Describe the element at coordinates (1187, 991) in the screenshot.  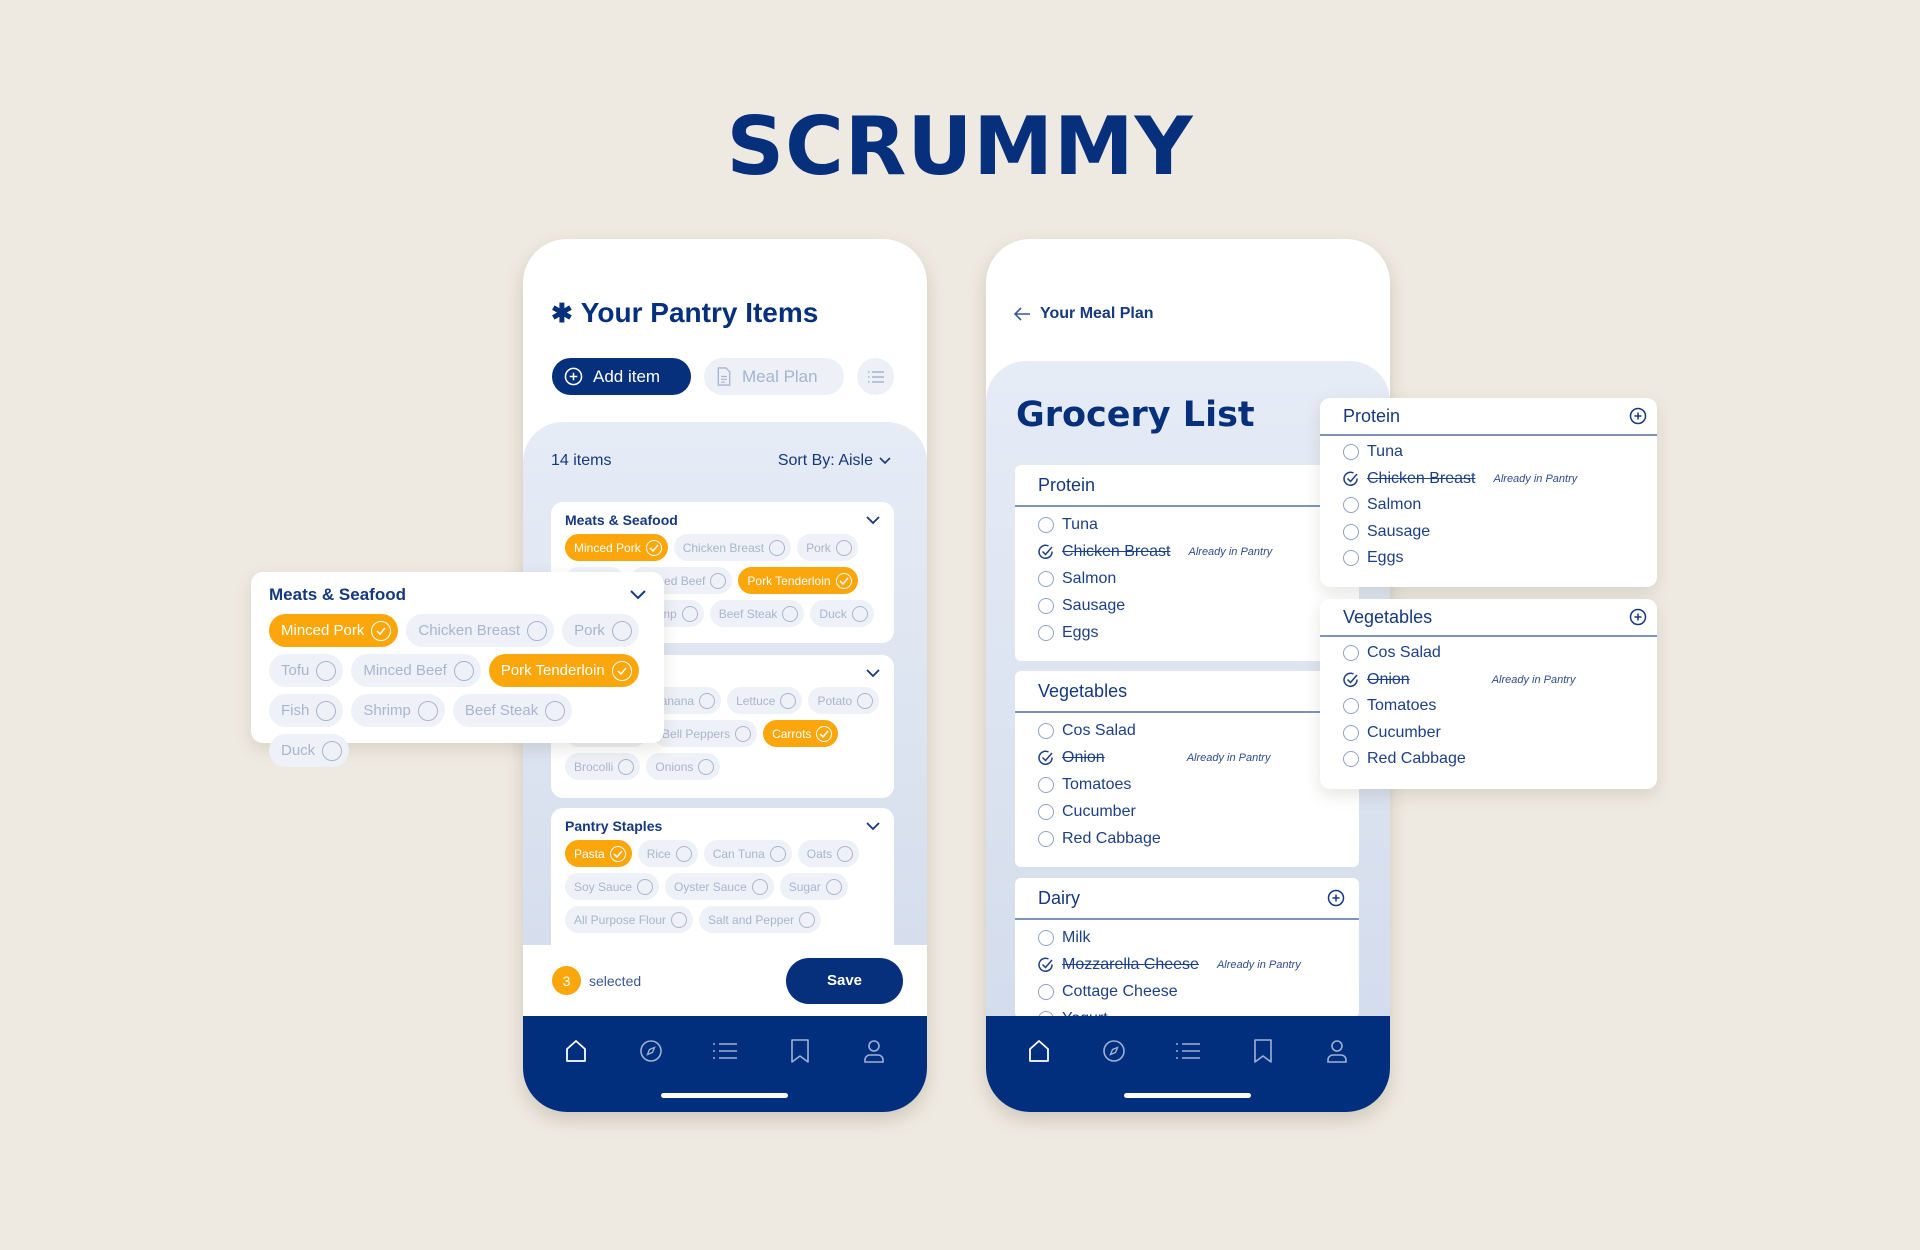
I see `grocery-item: Cottage Cheese` at that location.